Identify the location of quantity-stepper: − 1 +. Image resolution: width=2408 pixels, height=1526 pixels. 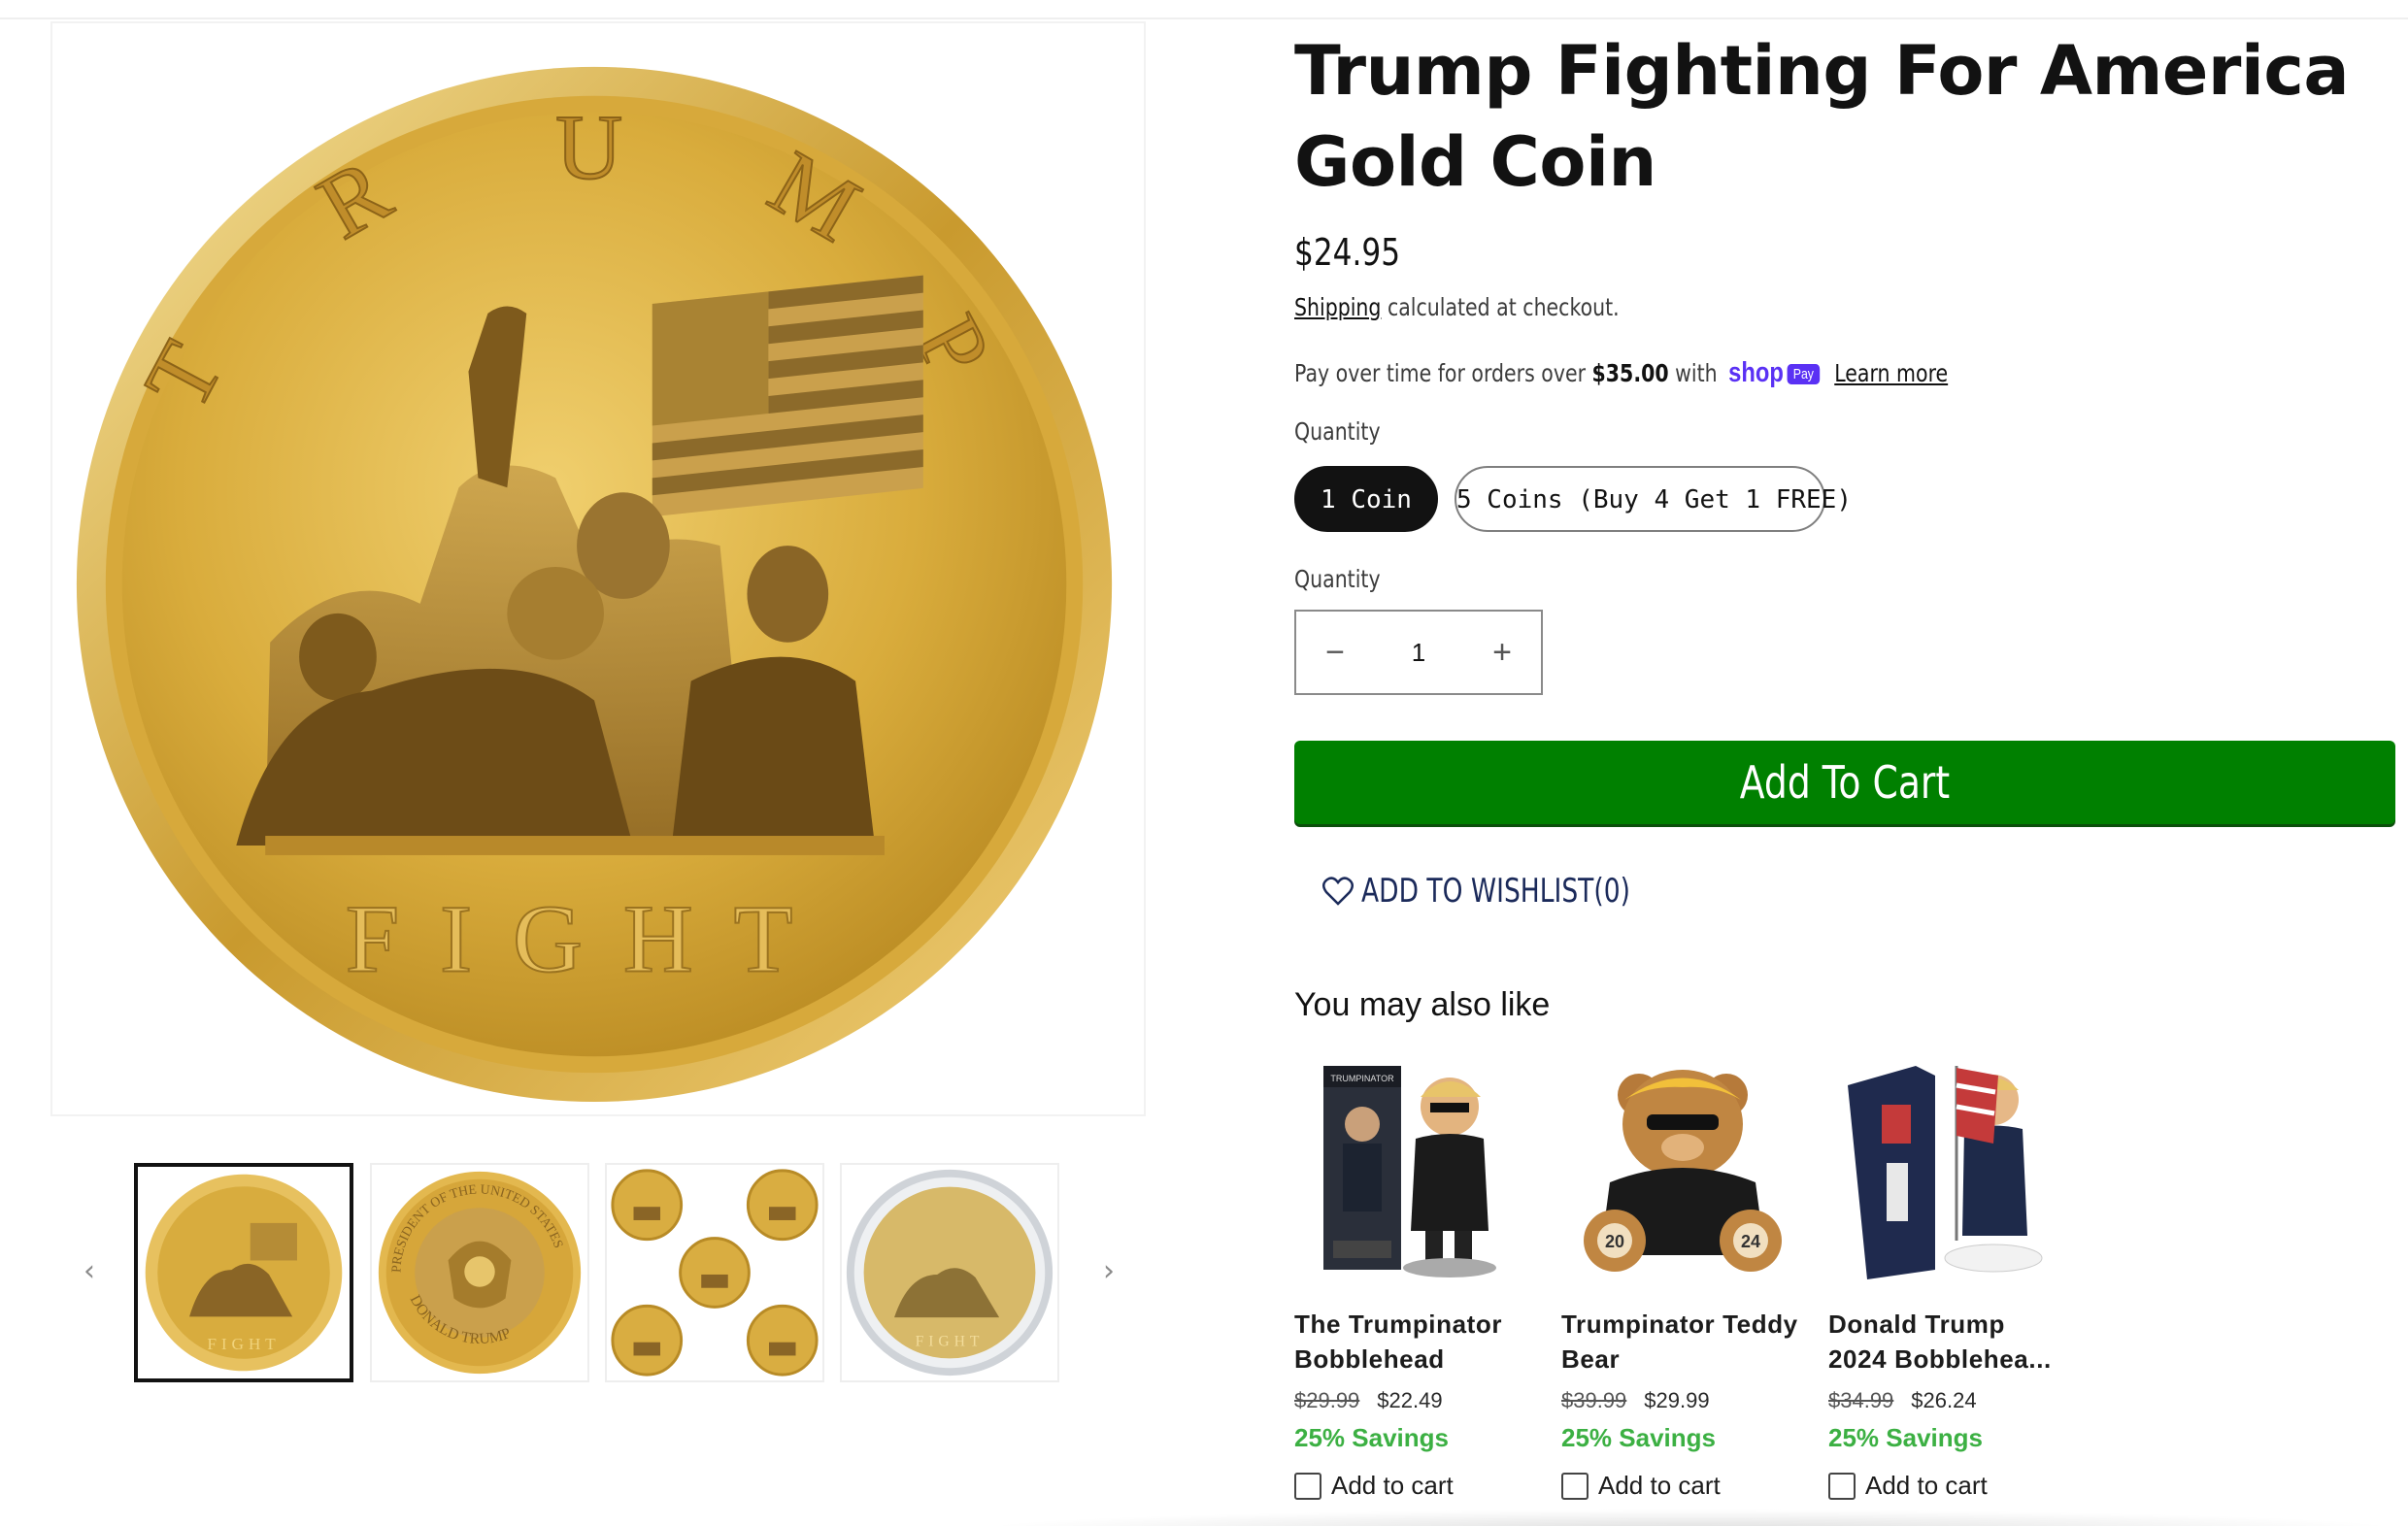
(1418, 653).